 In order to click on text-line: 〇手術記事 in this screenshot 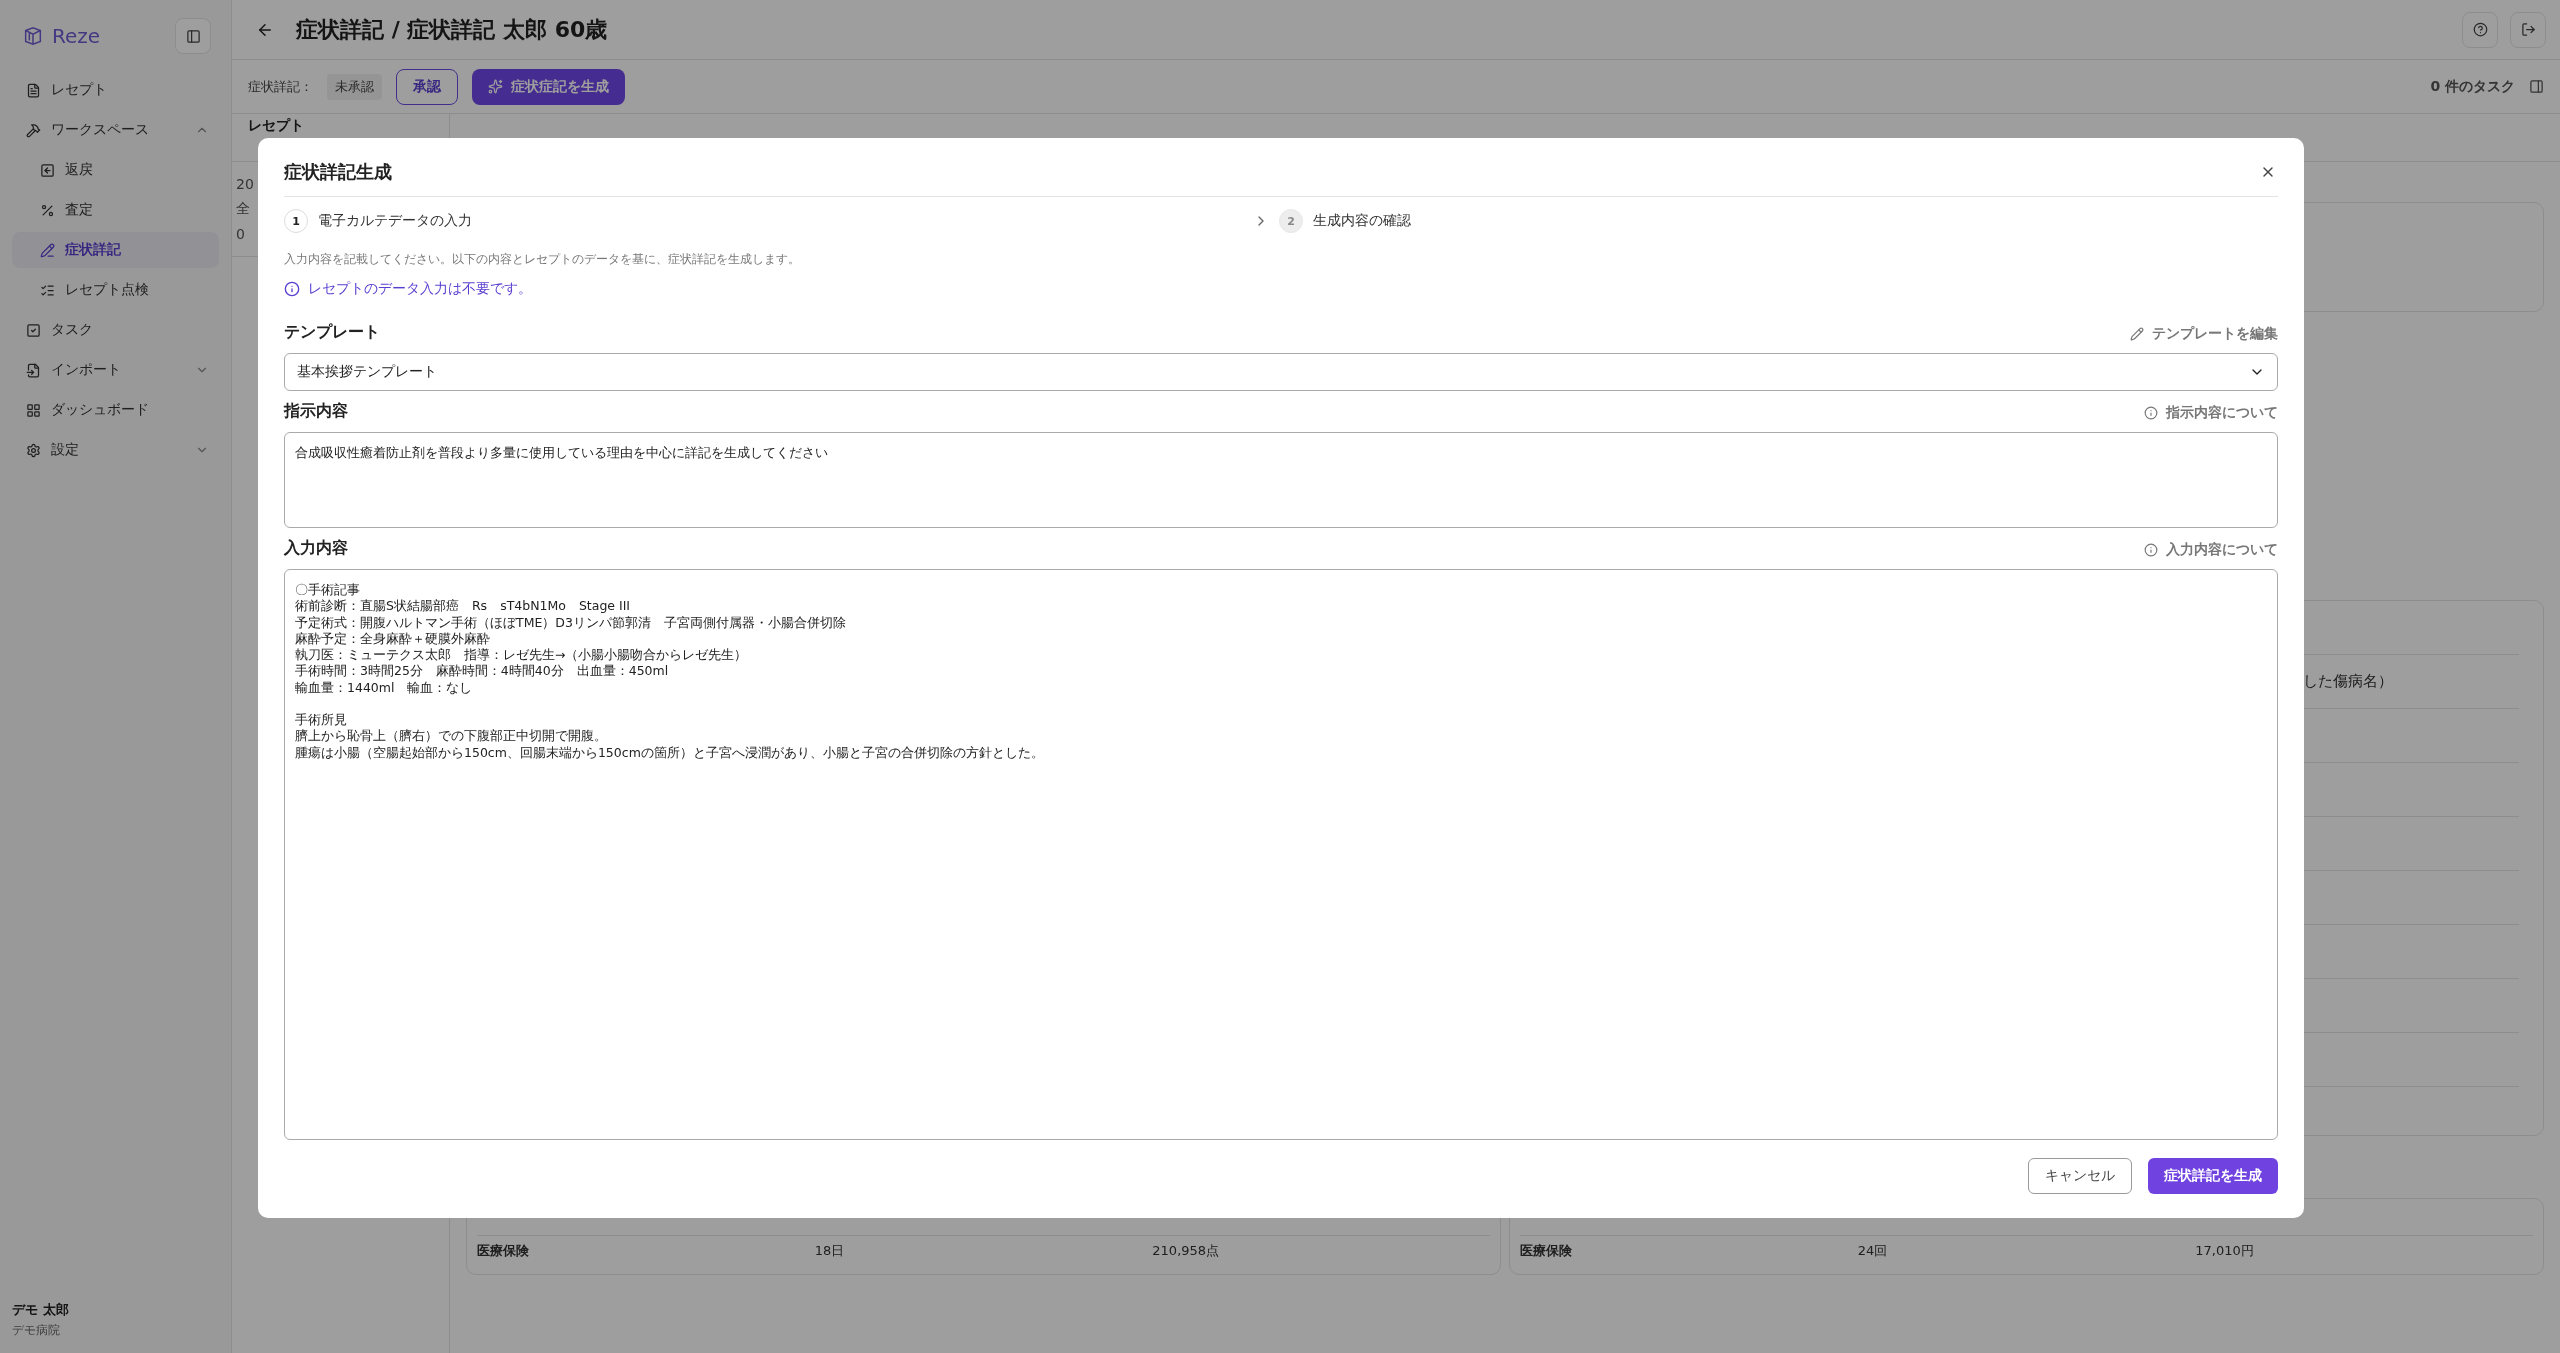, I will do `click(328, 590)`.